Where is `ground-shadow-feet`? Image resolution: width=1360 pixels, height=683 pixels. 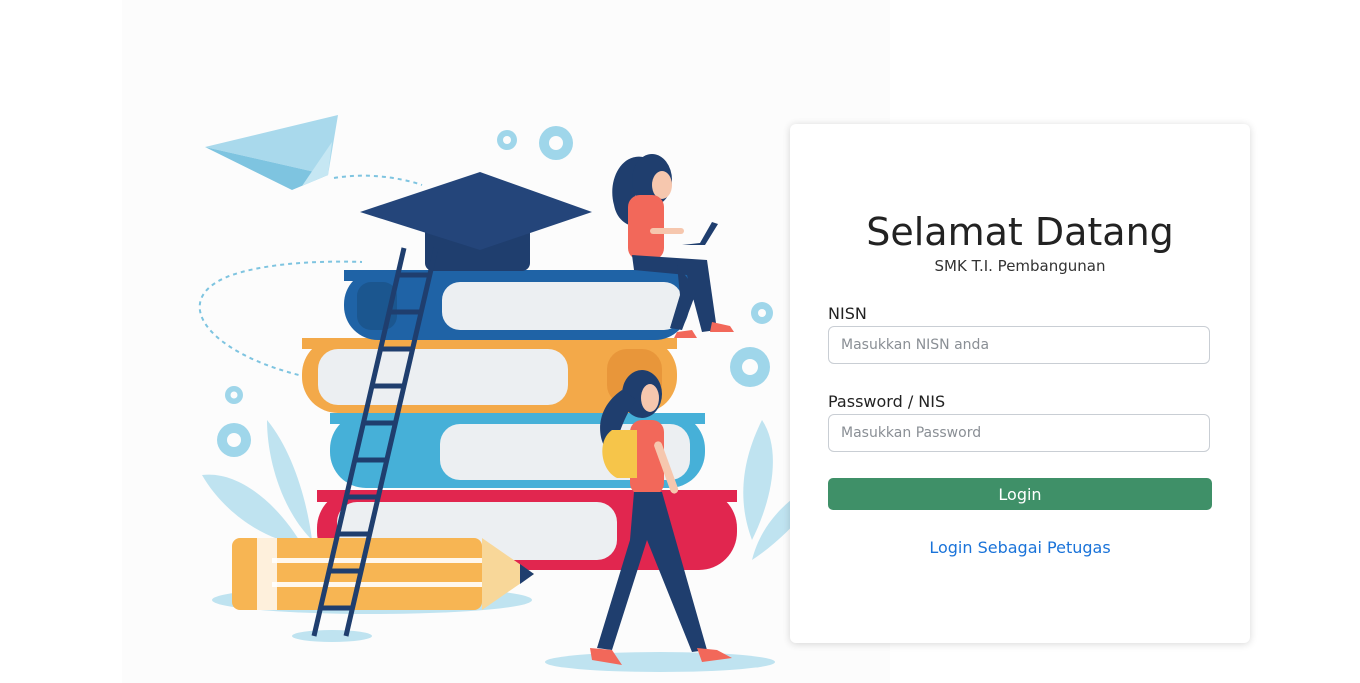 ground-shadow-feet is located at coordinates (660, 662).